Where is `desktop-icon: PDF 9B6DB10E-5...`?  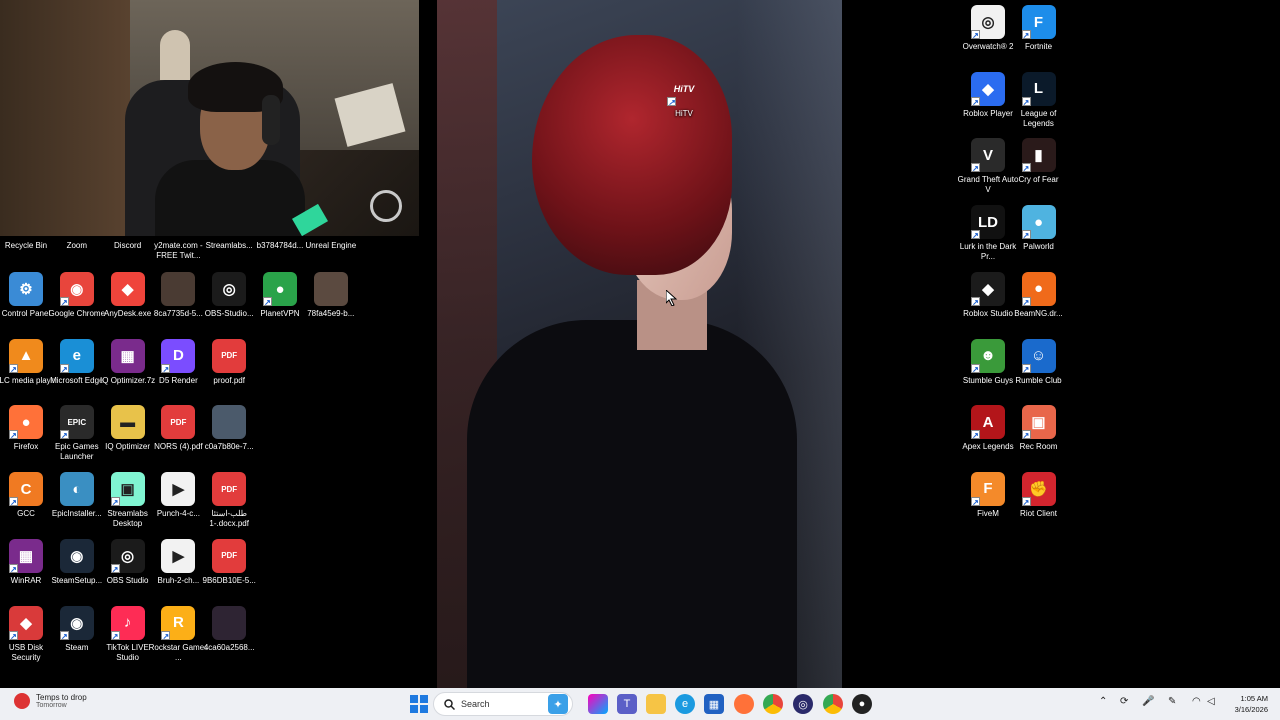 desktop-icon: PDF 9B6DB10E-5... is located at coordinates (229, 562).